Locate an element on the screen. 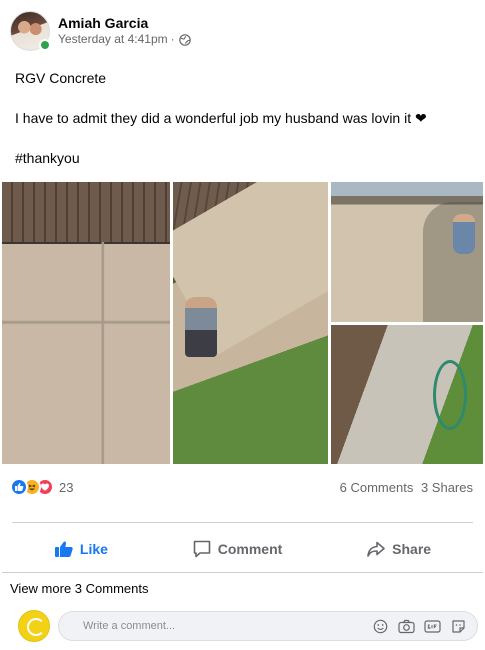 The image size is (485, 650). globe-icon is located at coordinates (184, 39).